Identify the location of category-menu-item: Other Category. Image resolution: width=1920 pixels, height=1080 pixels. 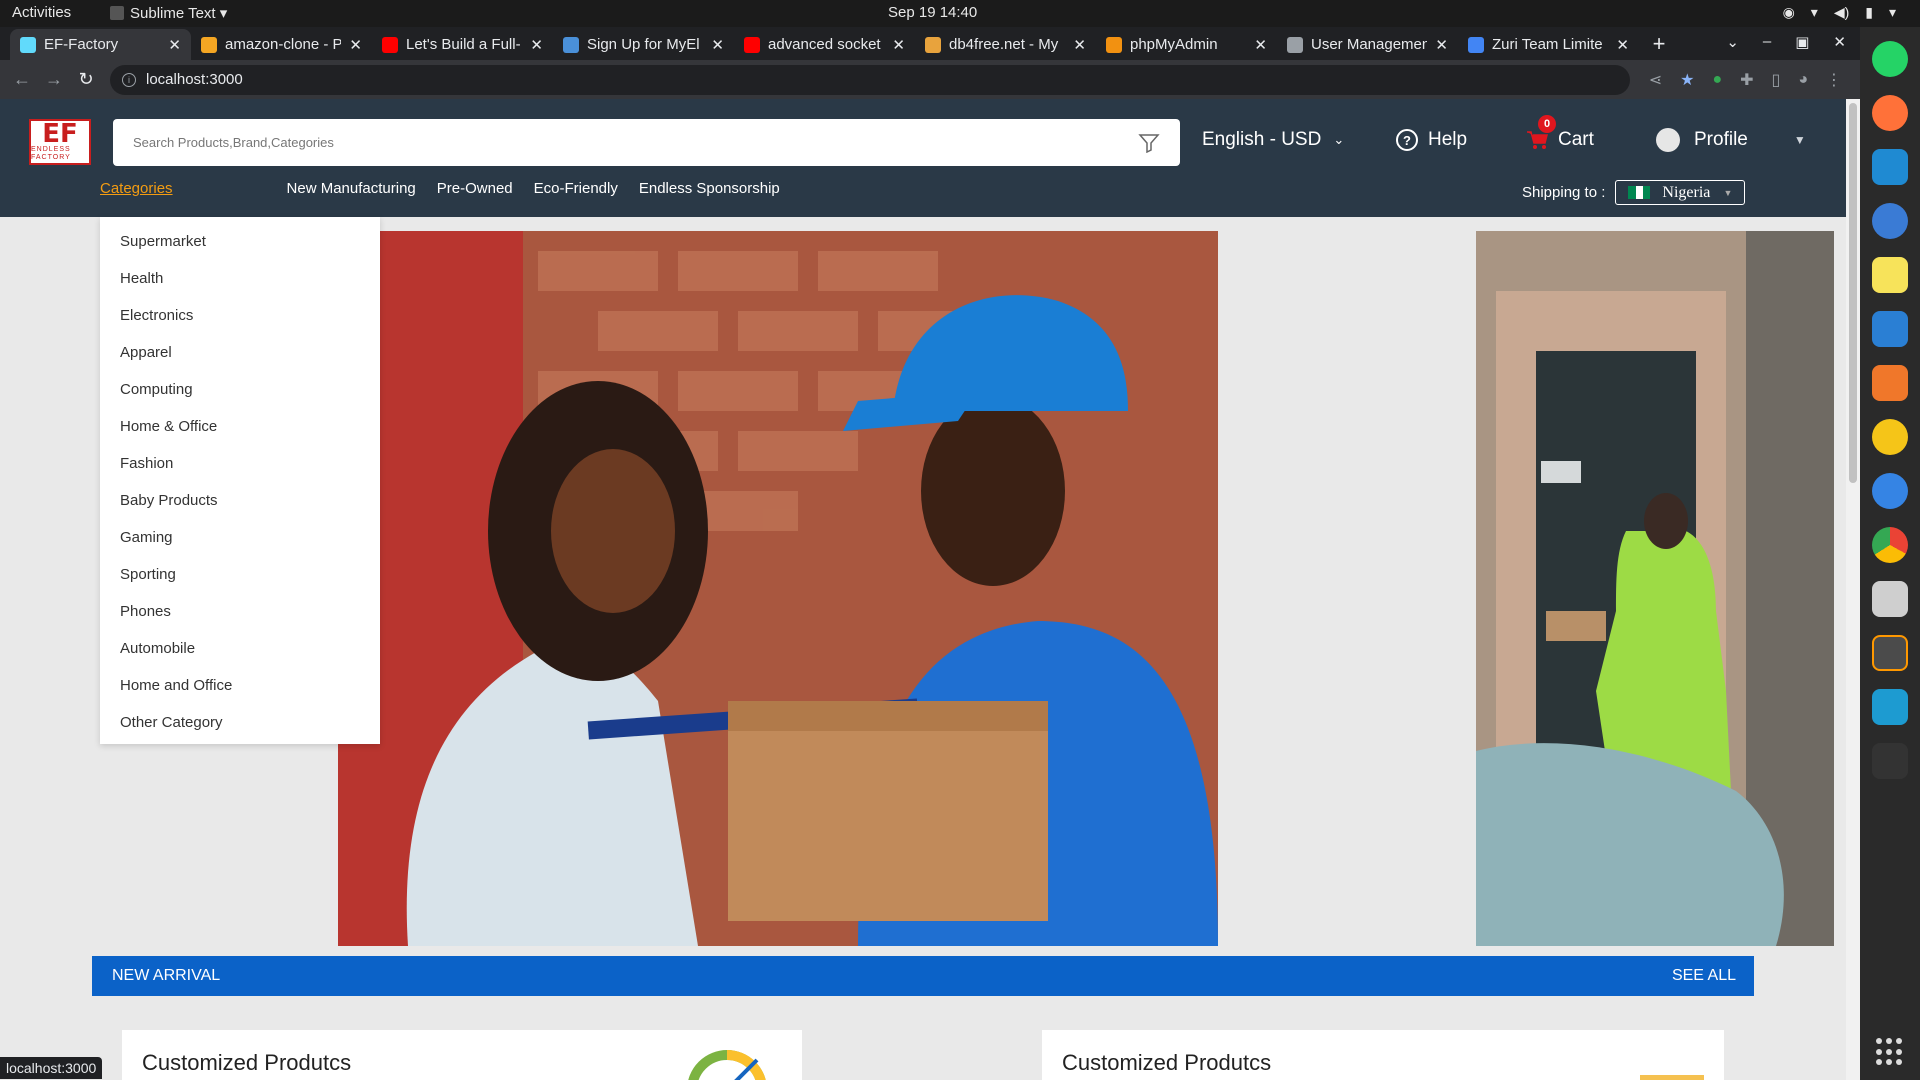
(240, 722).